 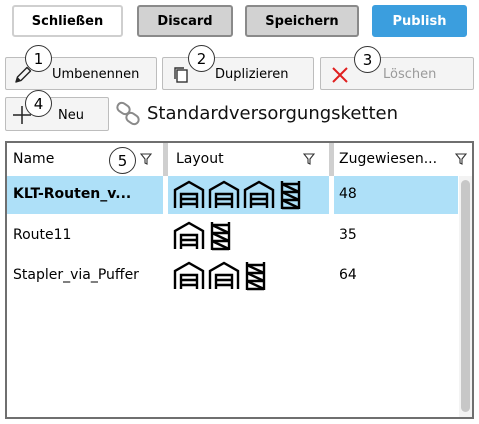 I want to click on assigned-cell: 35, so click(x=396, y=236).